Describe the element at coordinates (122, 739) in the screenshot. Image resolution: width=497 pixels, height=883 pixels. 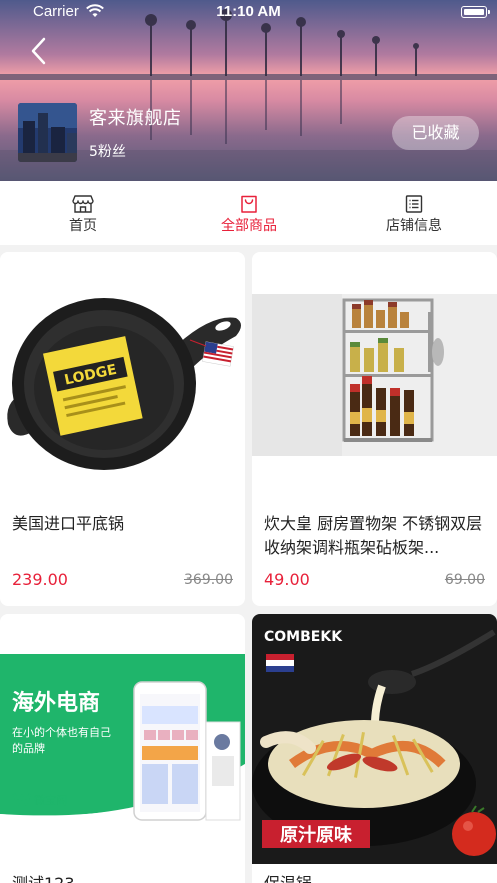
I see `product-image: 海外电商 在小的个体也有自己 的品牌 微宝阁` at that location.